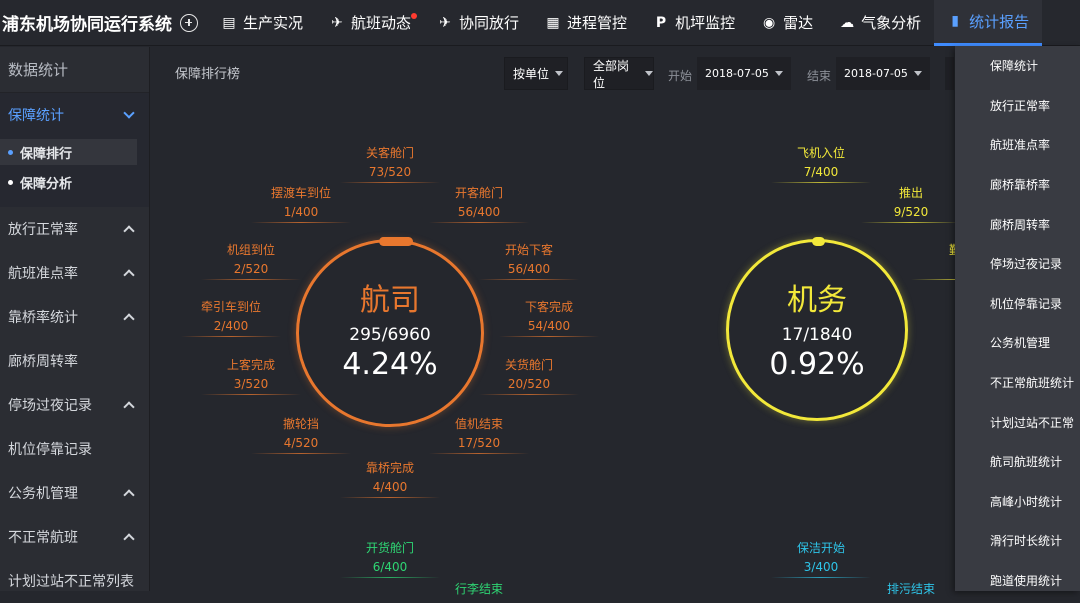 The width and height of the screenshot is (1080, 603). What do you see at coordinates (531, 74) in the screenshot?
I see `unit-select-value: 按单位` at bounding box center [531, 74].